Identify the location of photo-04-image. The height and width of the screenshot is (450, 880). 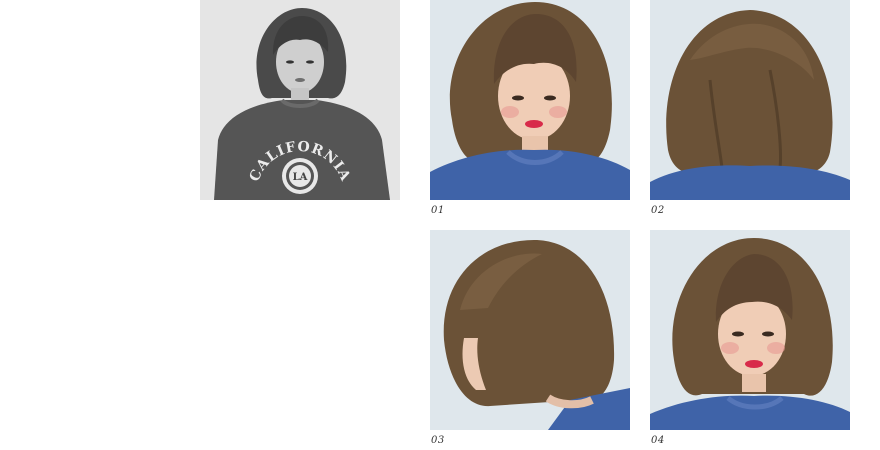
(750, 330).